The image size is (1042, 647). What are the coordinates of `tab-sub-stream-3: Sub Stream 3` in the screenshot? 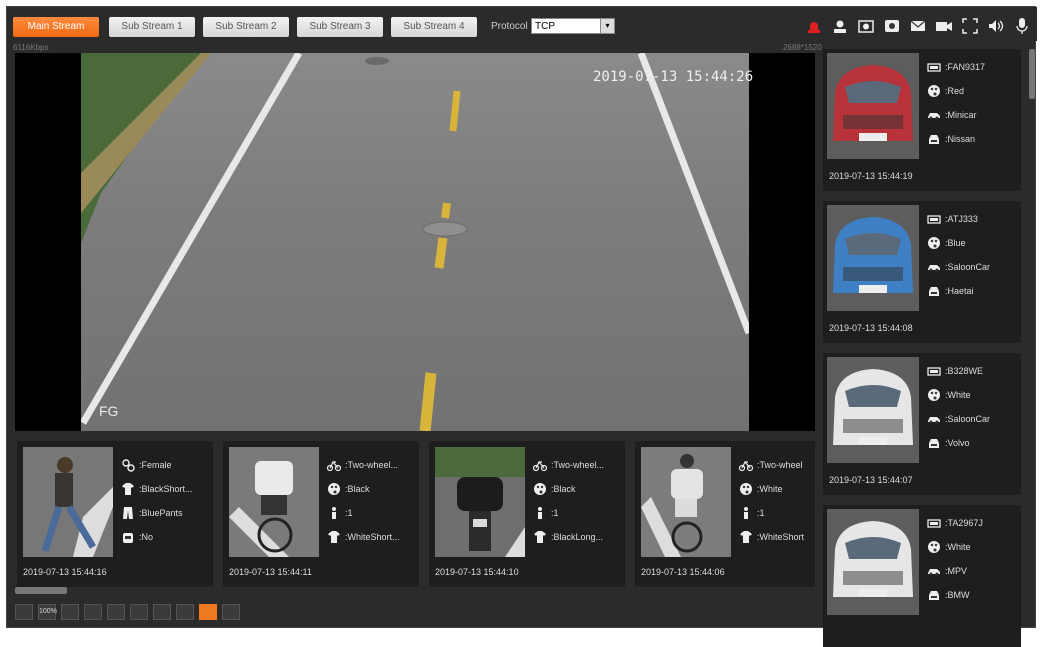 It's located at (340, 27).